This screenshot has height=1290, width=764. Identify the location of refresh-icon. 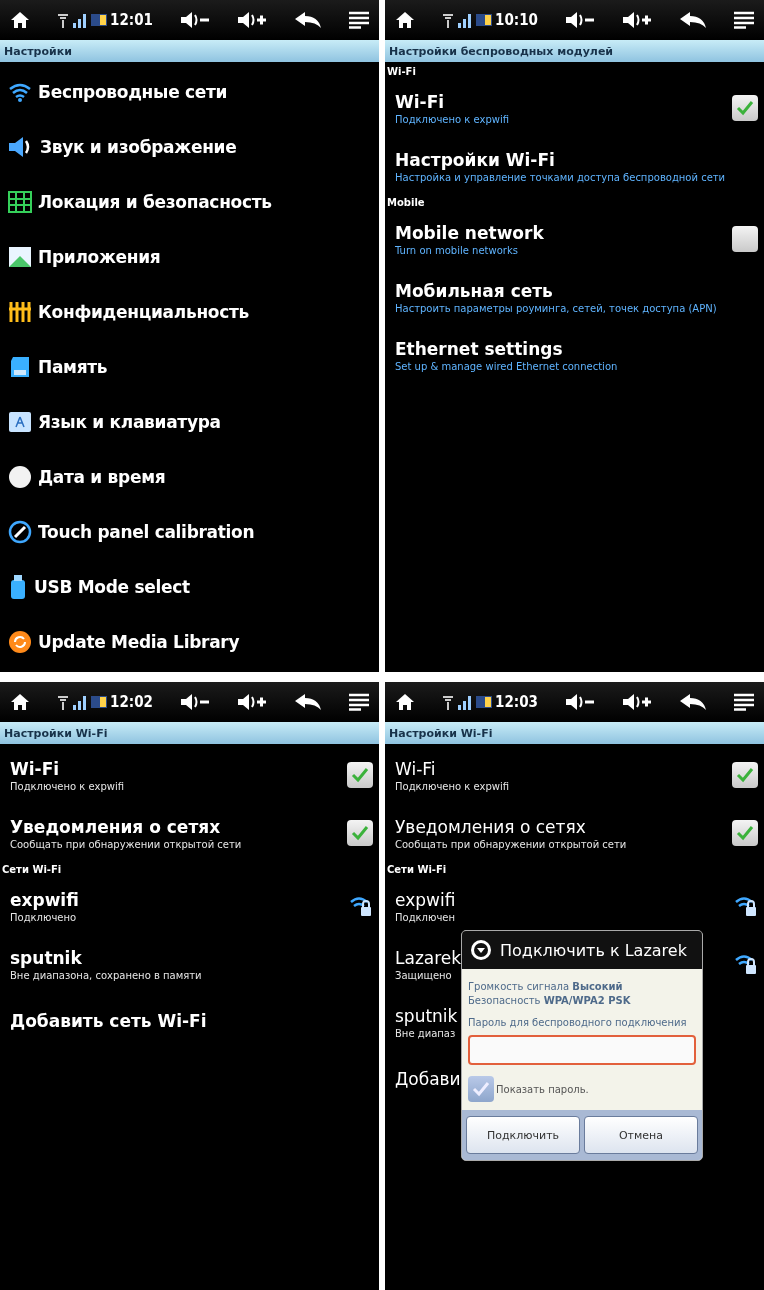
(20, 641).